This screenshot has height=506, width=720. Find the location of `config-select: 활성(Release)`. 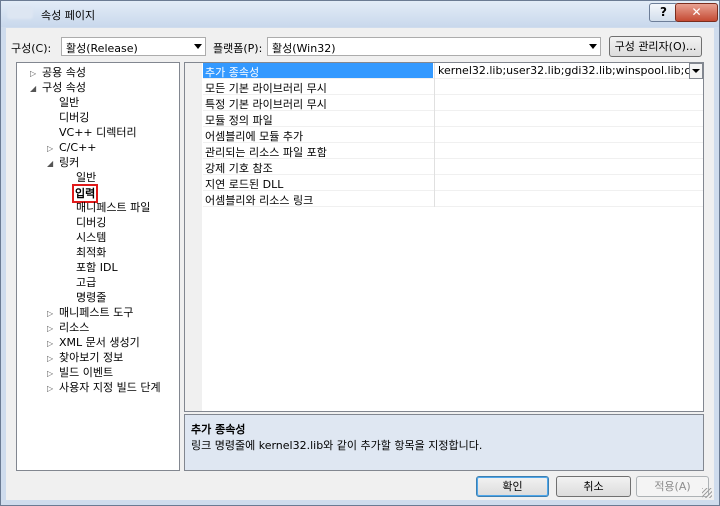

config-select: 활성(Release) is located at coordinates (133, 46).